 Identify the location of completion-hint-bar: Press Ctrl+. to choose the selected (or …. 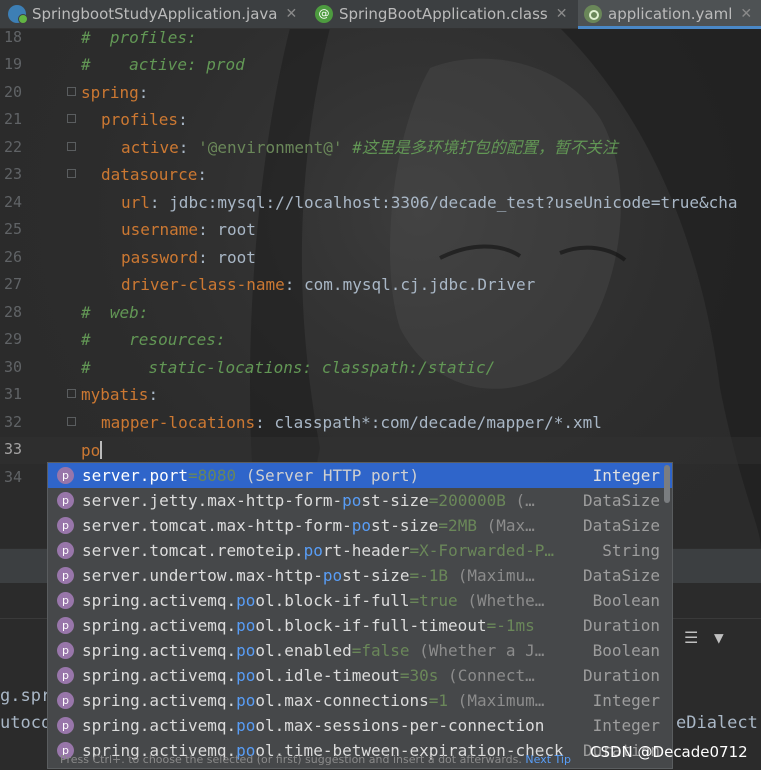
(360, 761).